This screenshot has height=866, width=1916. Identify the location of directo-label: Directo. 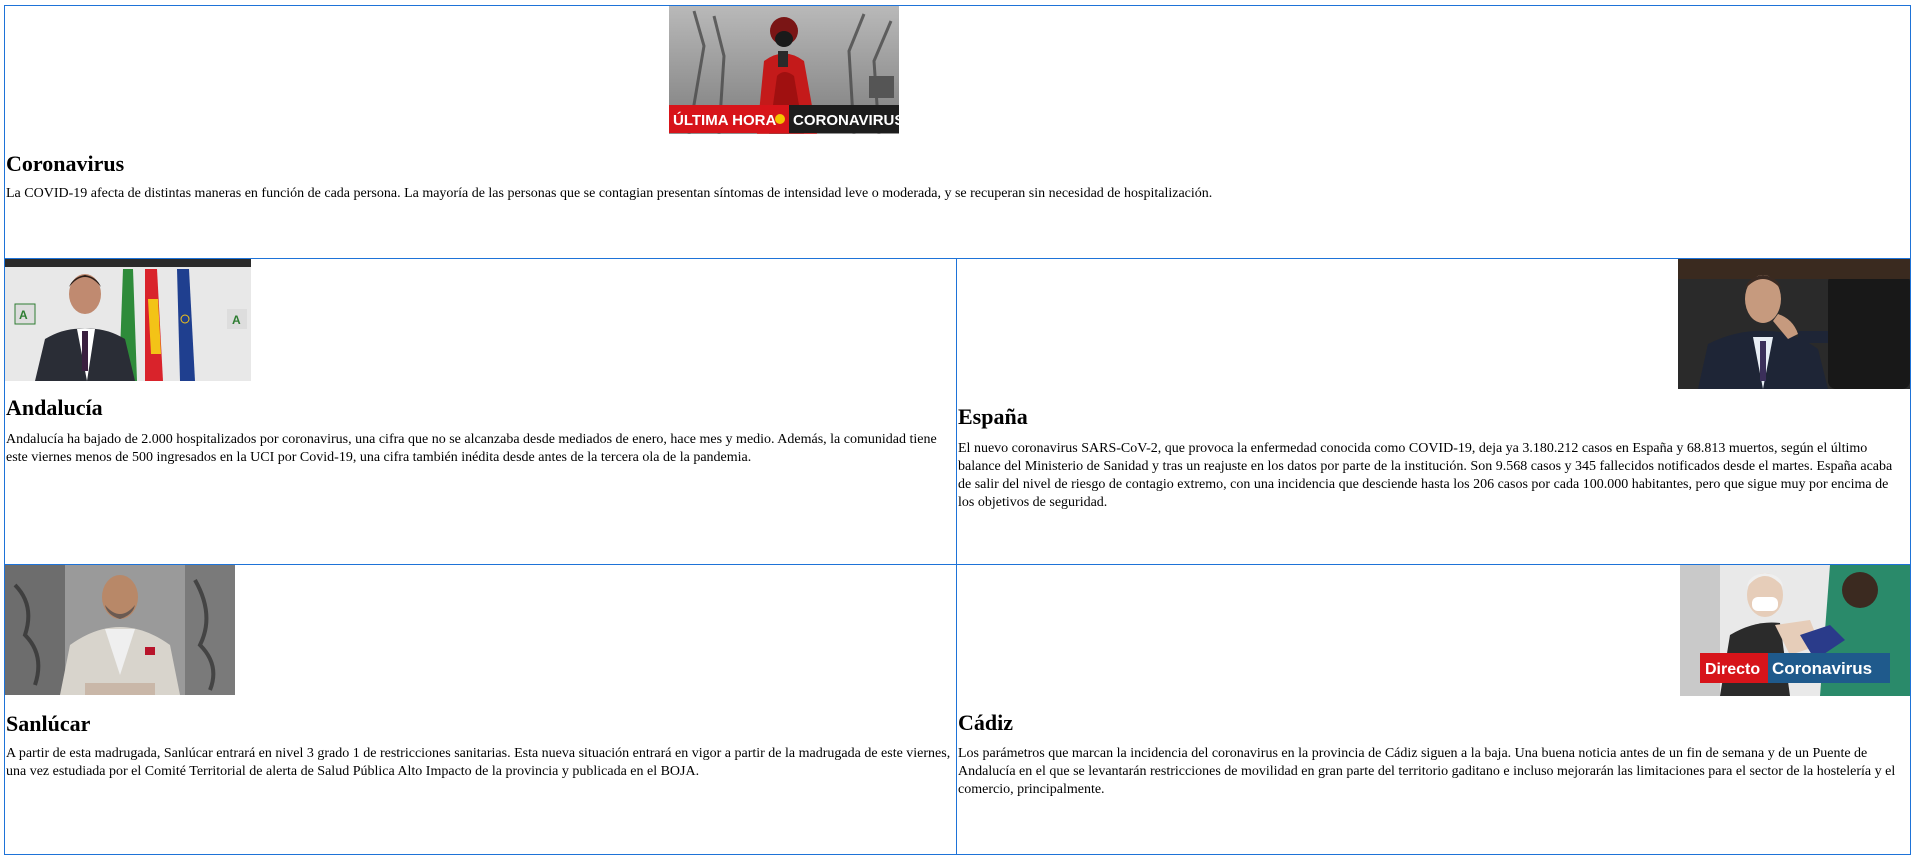
(1732, 669).